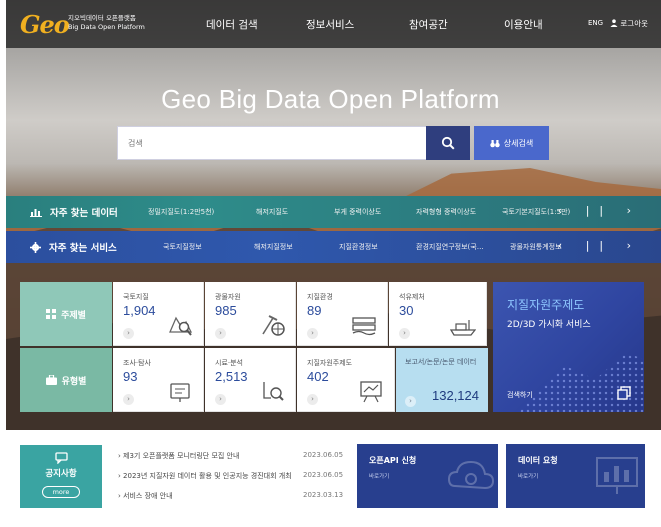 This screenshot has width=661, height=527. I want to click on frequent-services-carousel-controls: ‹ || ›, so click(599, 245).